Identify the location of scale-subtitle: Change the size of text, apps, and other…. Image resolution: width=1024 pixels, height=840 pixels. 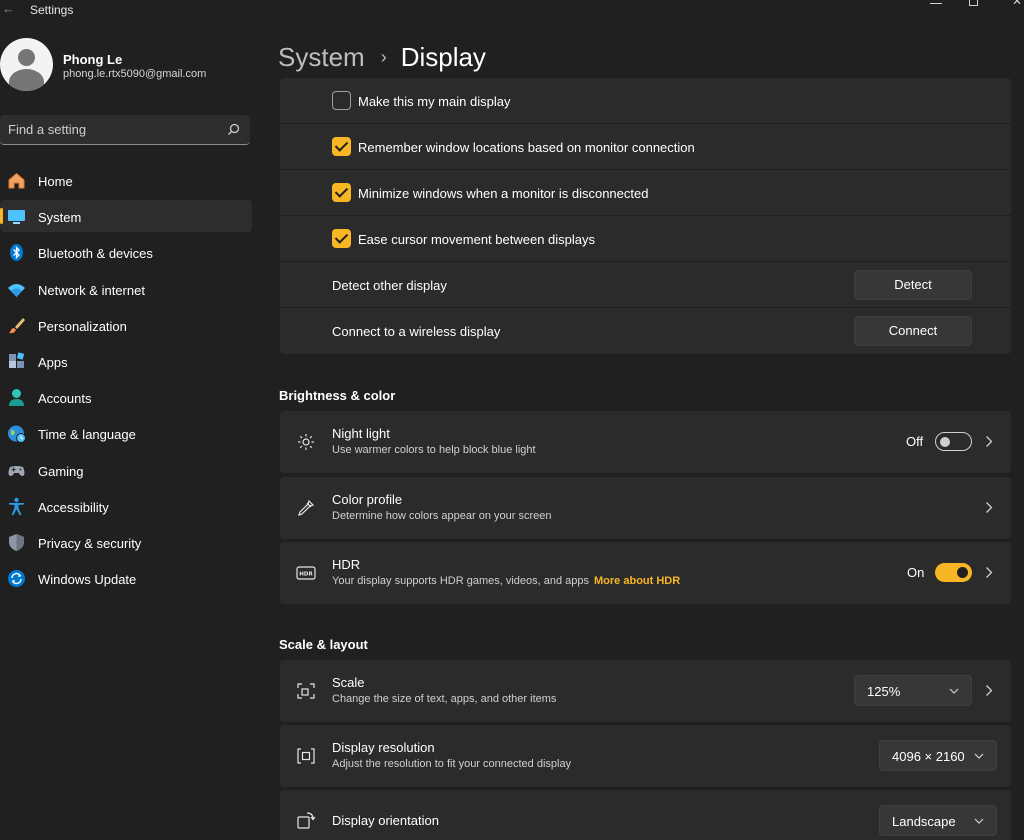
(444, 699).